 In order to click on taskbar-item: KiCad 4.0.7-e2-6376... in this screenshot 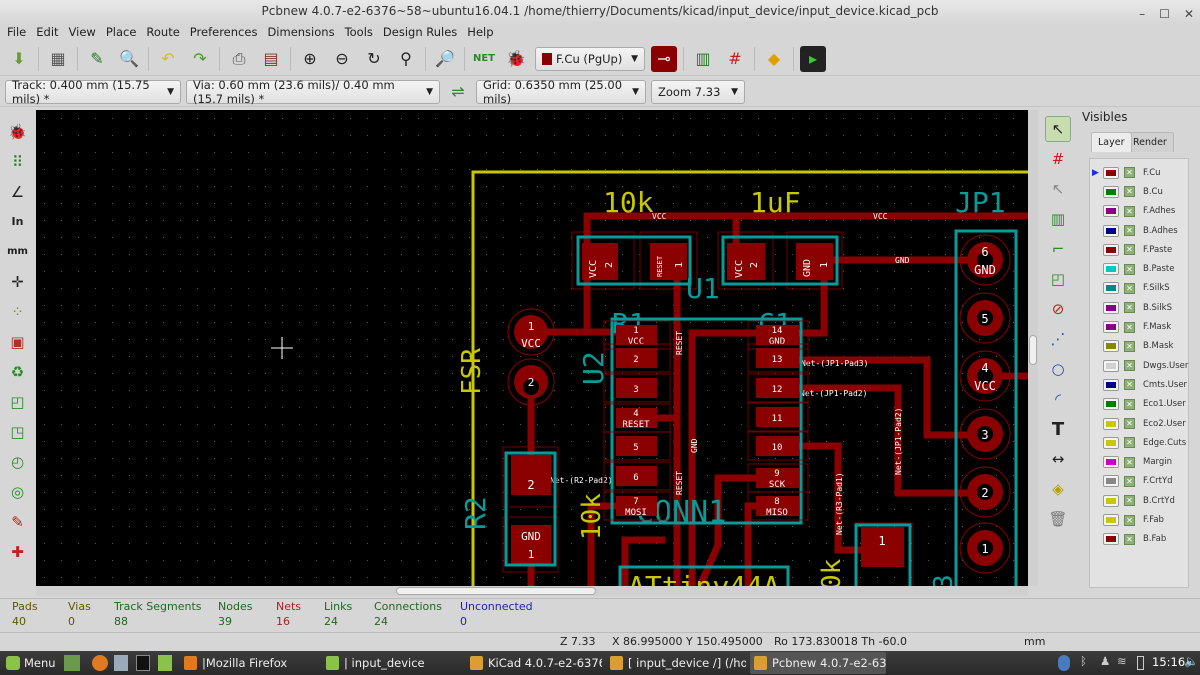, I will do `click(534, 663)`.